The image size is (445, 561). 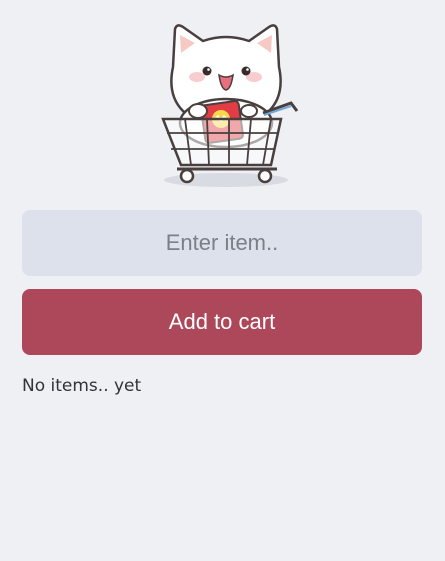 I want to click on cat-in-shopping-cart-icon, so click(x=230, y=105).